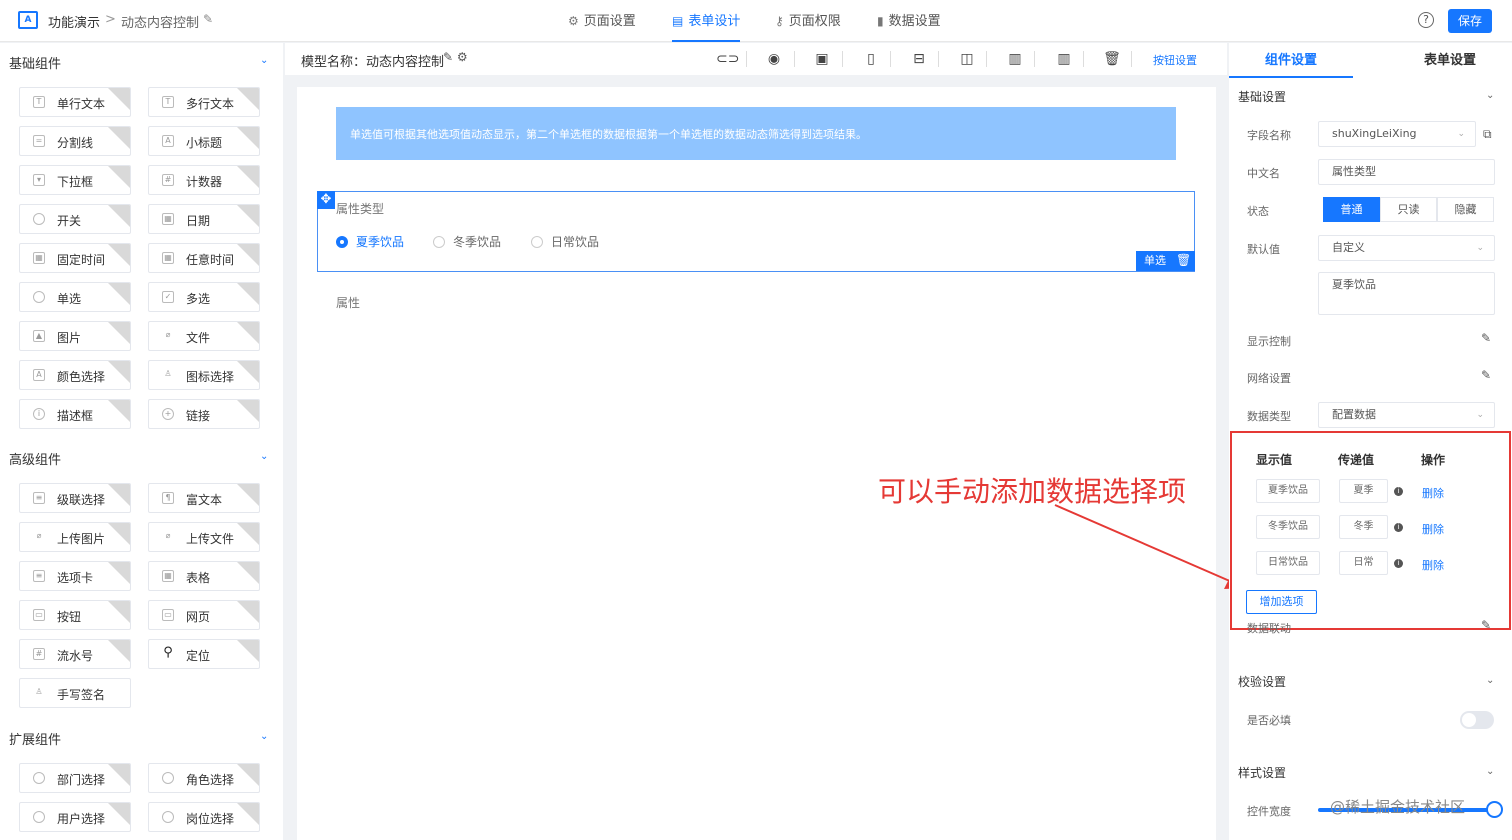  I want to click on field-name-select: shuXingLeiXing ⌄, so click(1397, 134).